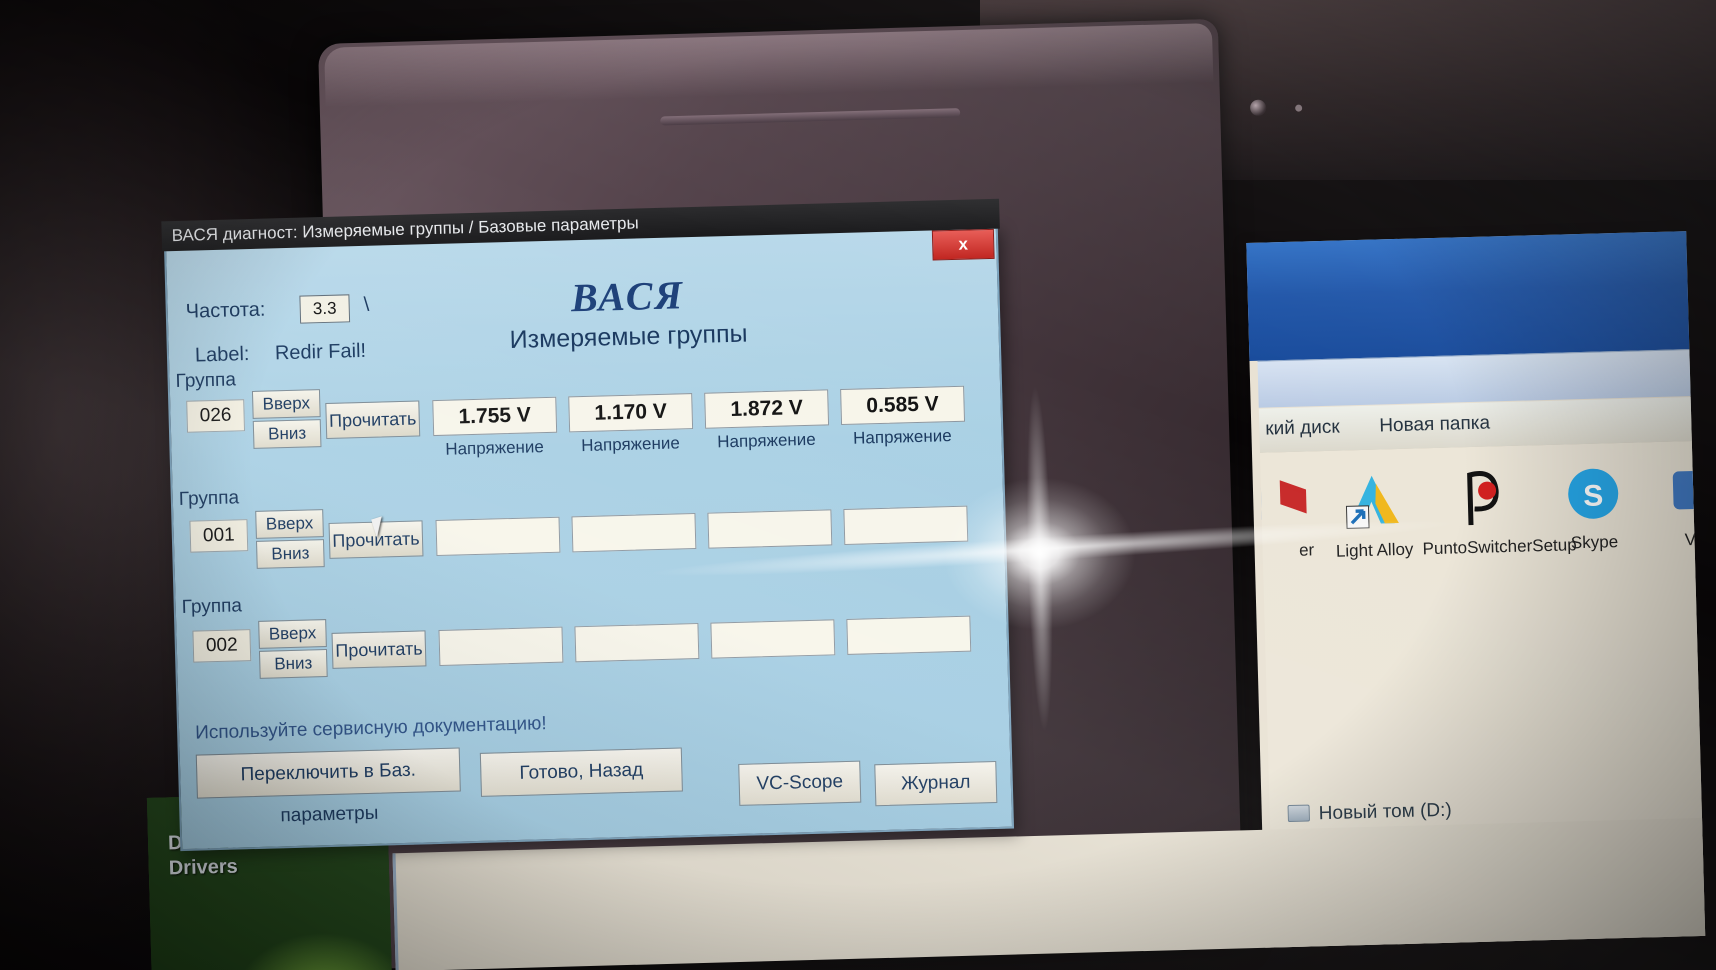  I want to click on frequency-suffix: \, so click(366, 304).